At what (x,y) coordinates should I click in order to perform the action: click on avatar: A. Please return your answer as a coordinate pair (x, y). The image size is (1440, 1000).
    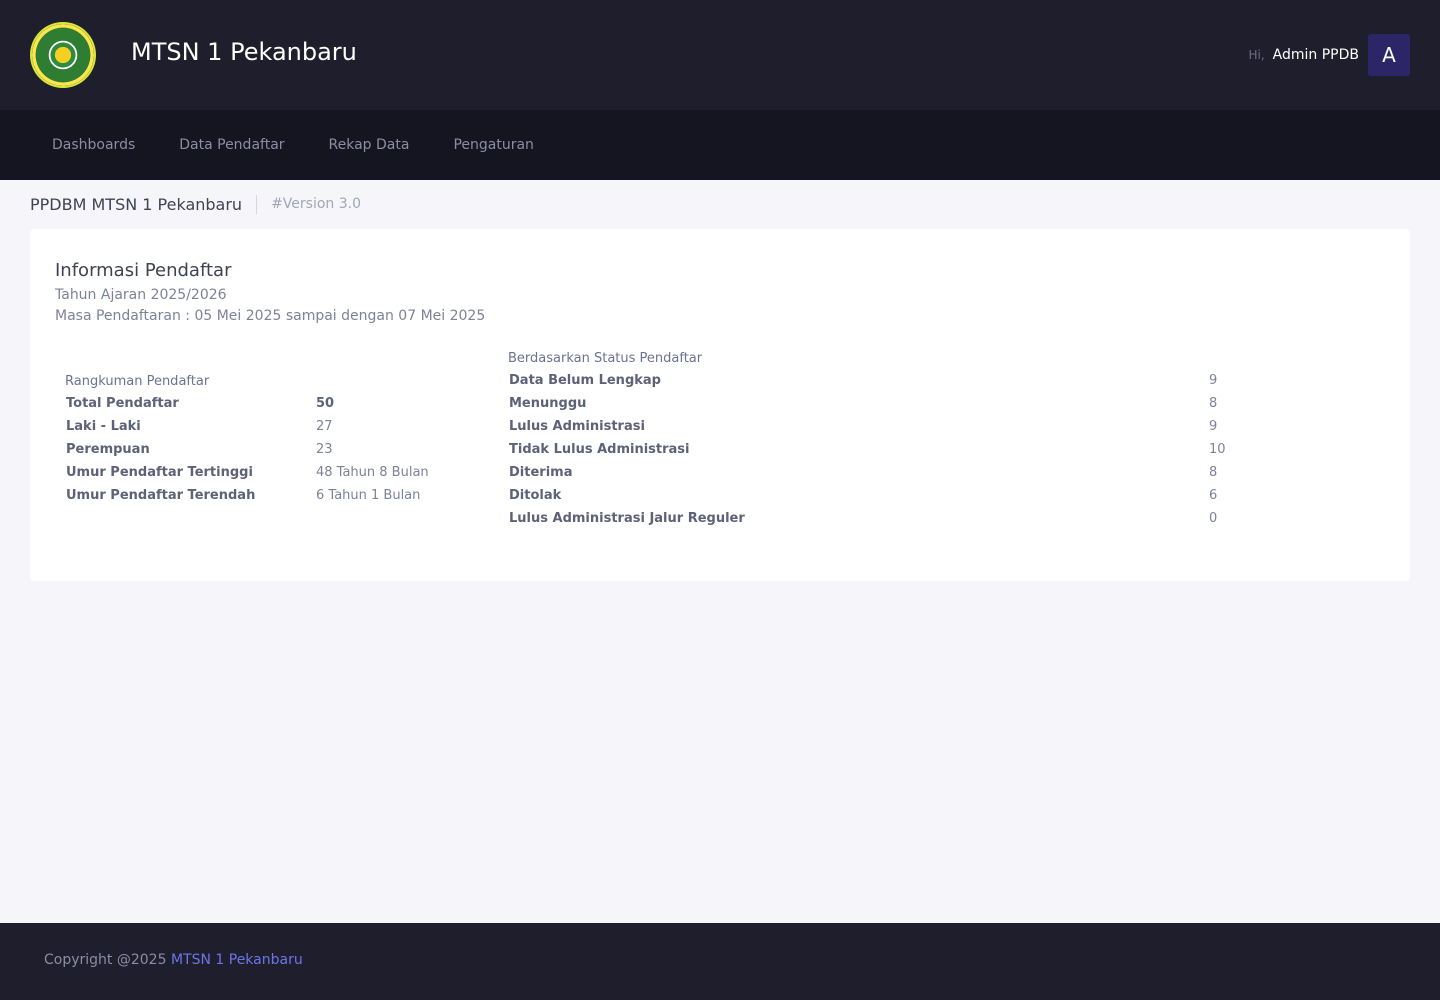
    Looking at the image, I should click on (1389, 55).